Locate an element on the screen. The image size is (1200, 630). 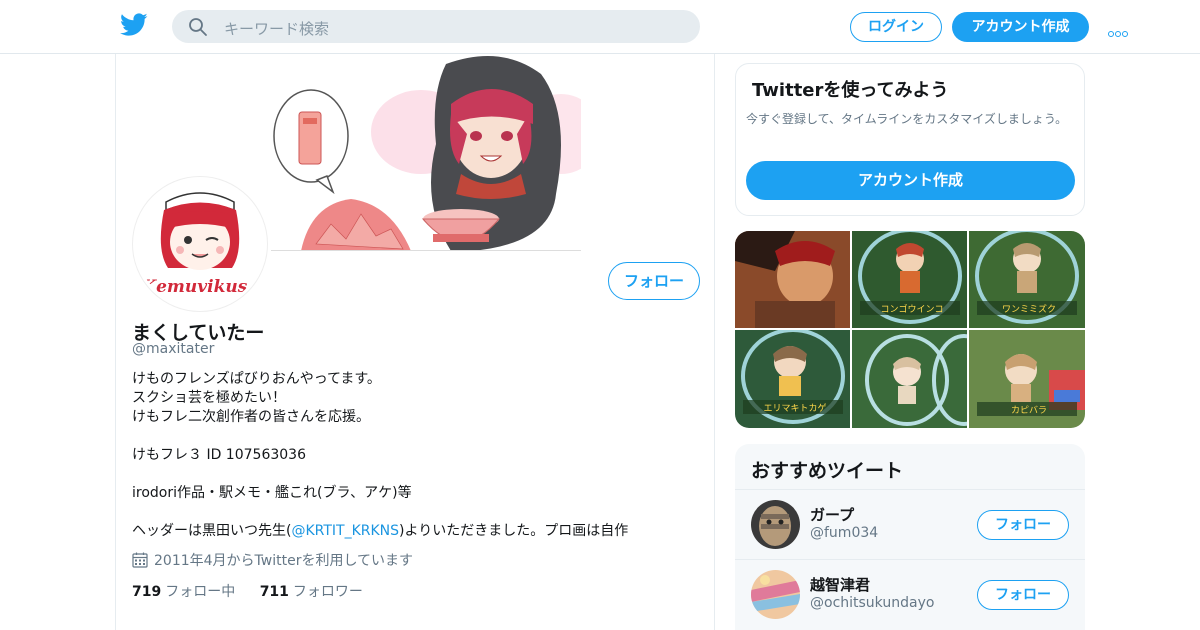
media-grid: コンゴウインコ ワンミミズク エリマキトカゲ カピバラ is located at coordinates (910, 329).